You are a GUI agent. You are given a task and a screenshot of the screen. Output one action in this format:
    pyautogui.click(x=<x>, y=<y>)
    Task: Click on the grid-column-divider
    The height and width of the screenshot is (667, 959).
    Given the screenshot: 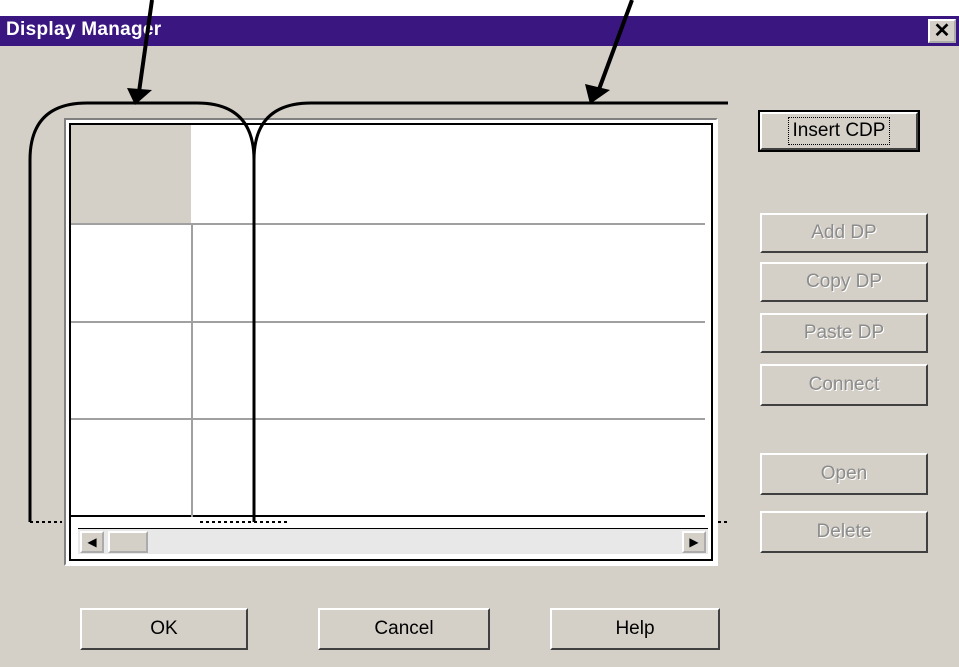 What is the action you would take?
    pyautogui.click(x=192, y=370)
    